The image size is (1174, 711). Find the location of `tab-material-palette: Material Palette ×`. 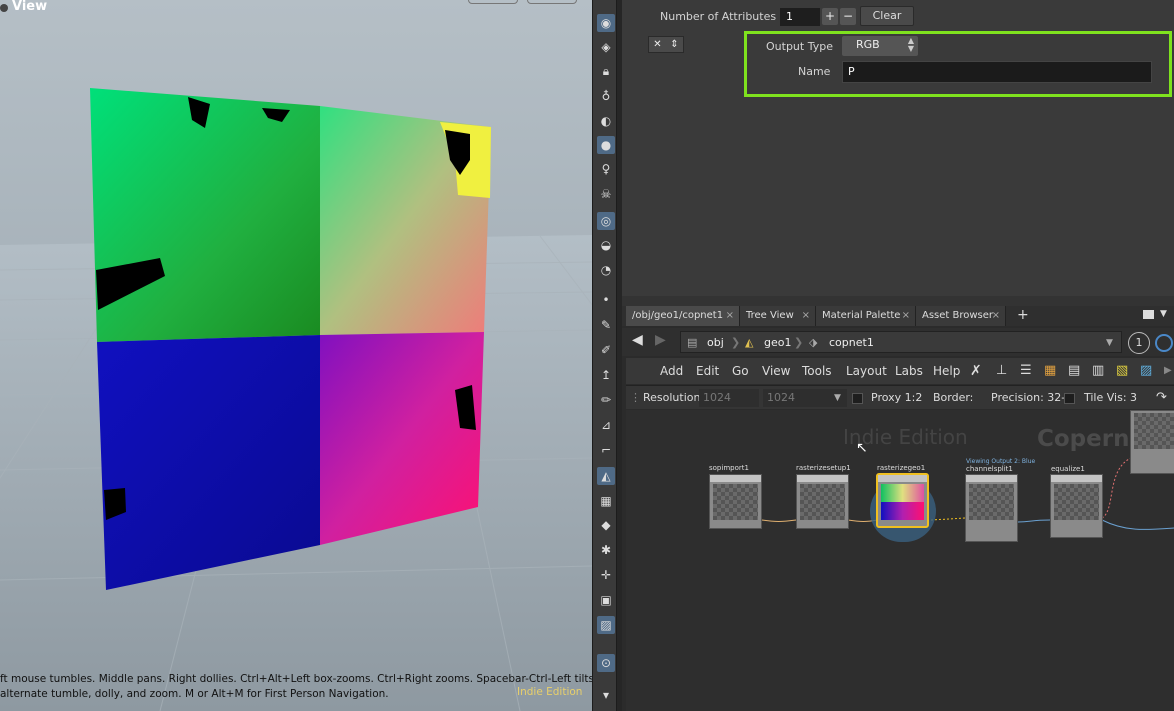

tab-material-palette: Material Palette × is located at coordinates (866, 316).